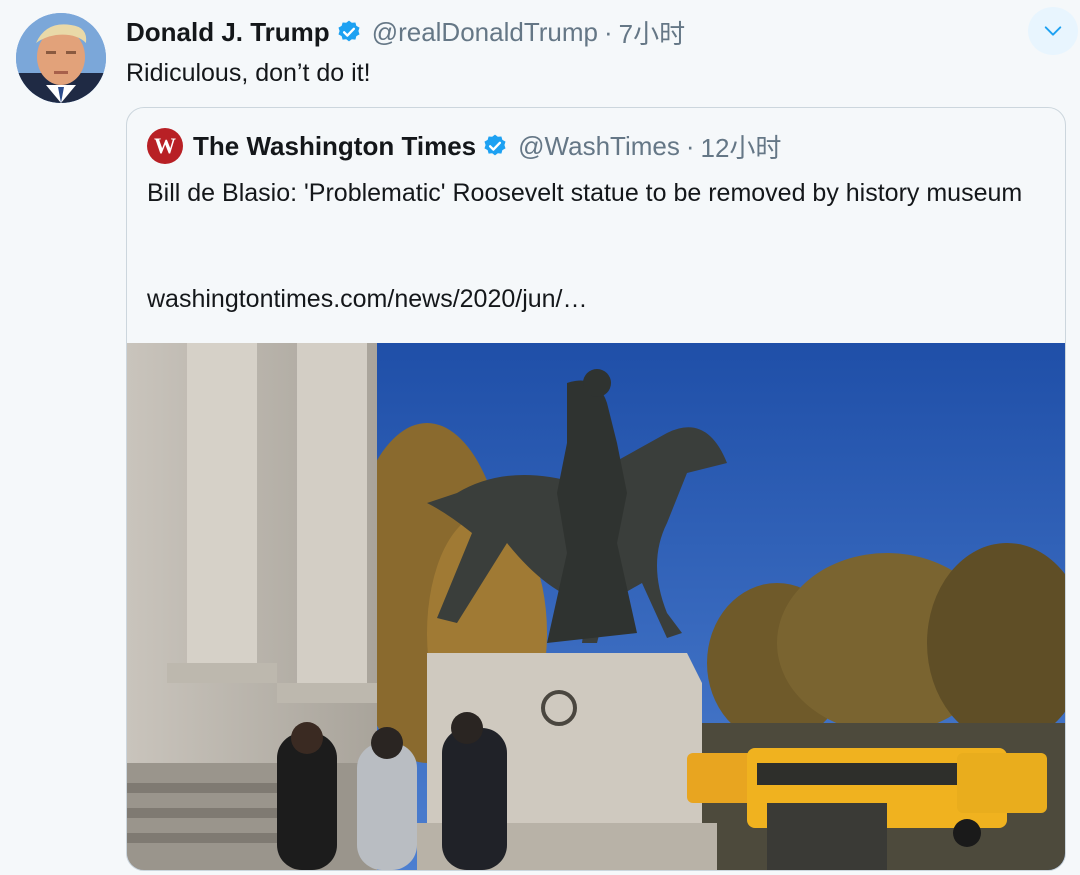 This screenshot has height=875, width=1080. What do you see at coordinates (741, 146) in the screenshot?
I see `quoted-tweet-timestamp: 12小时` at bounding box center [741, 146].